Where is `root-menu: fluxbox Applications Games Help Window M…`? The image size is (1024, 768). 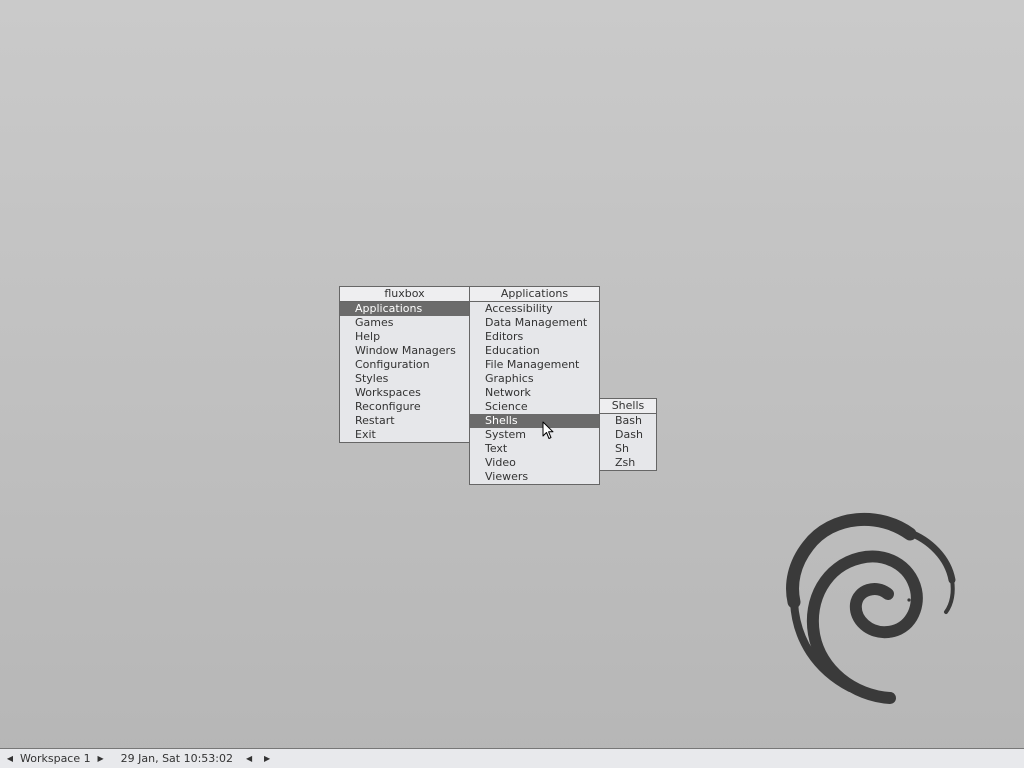
root-menu: fluxbox Applications Games Help Window M… is located at coordinates (404, 364).